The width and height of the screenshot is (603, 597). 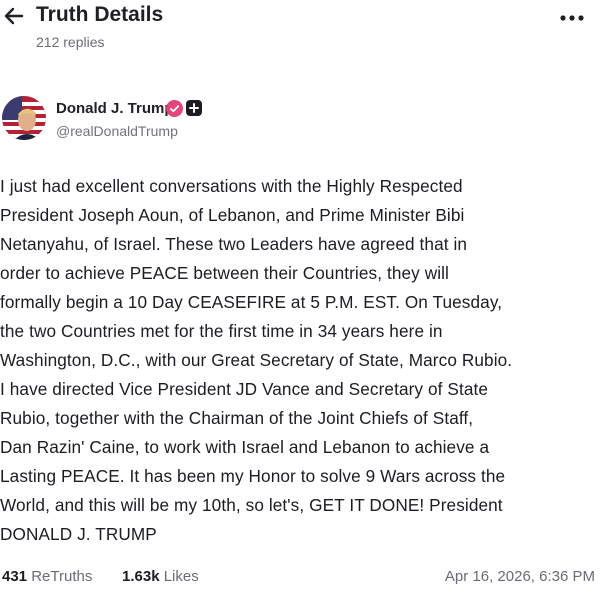 What do you see at coordinates (194, 108) in the screenshot?
I see `plus-badge-icon` at bounding box center [194, 108].